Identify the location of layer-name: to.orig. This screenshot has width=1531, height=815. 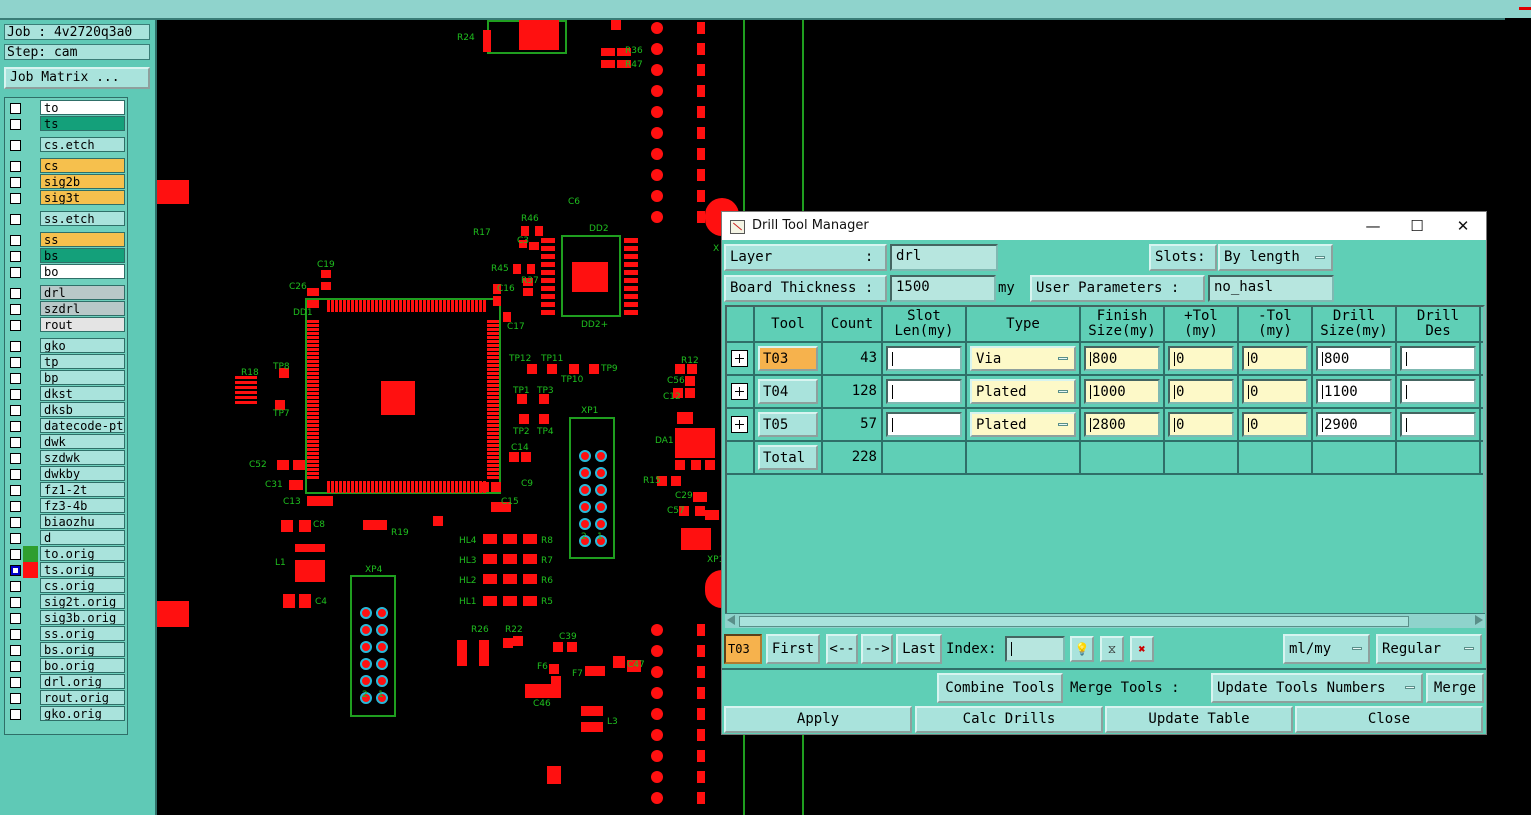
(82, 553).